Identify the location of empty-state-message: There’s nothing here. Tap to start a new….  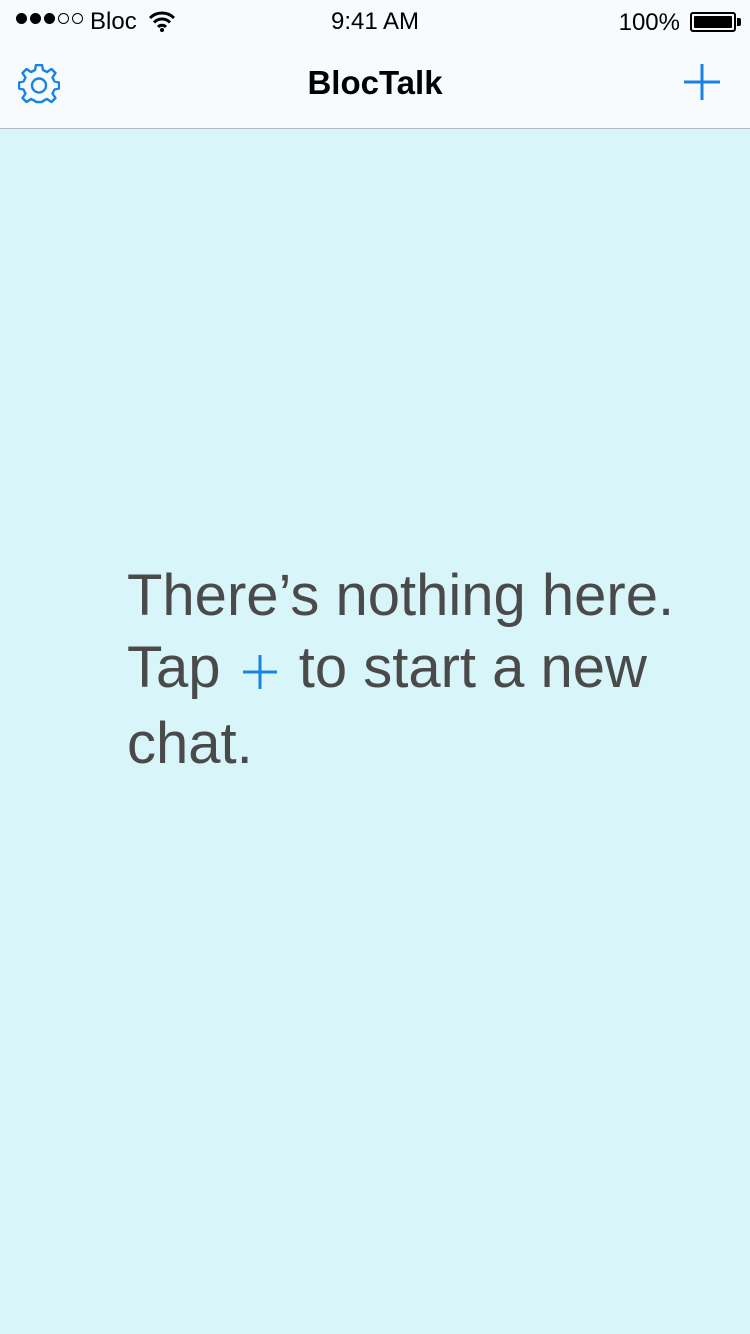
(407, 670).